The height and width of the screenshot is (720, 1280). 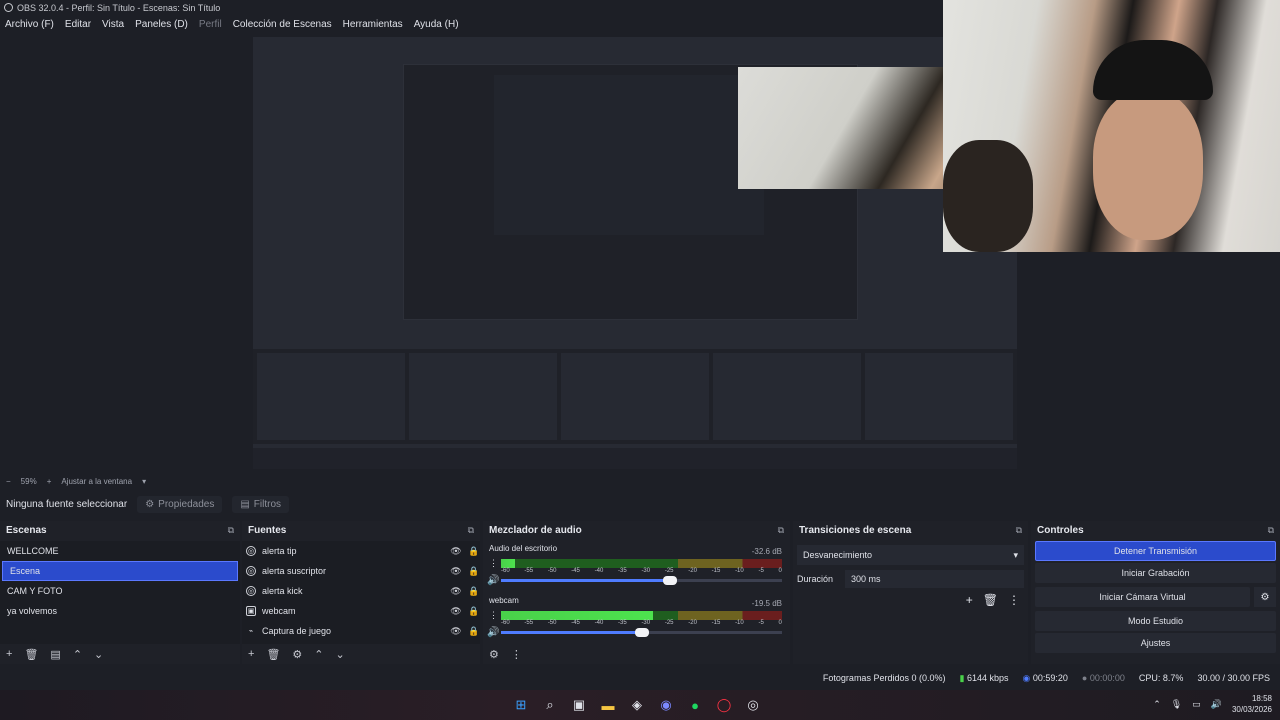 I want to click on search-icon: ⌕, so click(x=550, y=705).